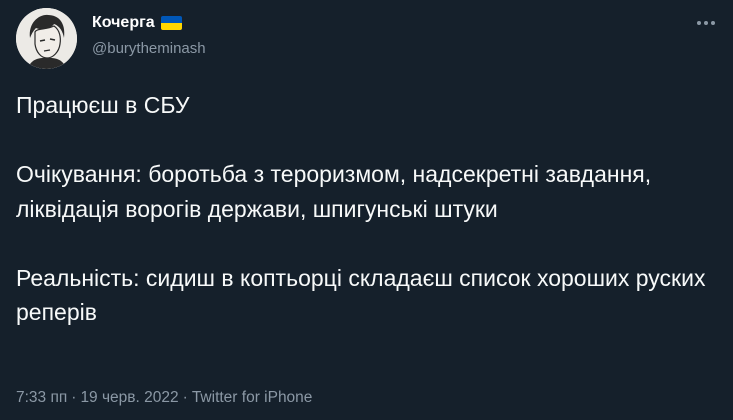  I want to click on more-button, so click(706, 23).